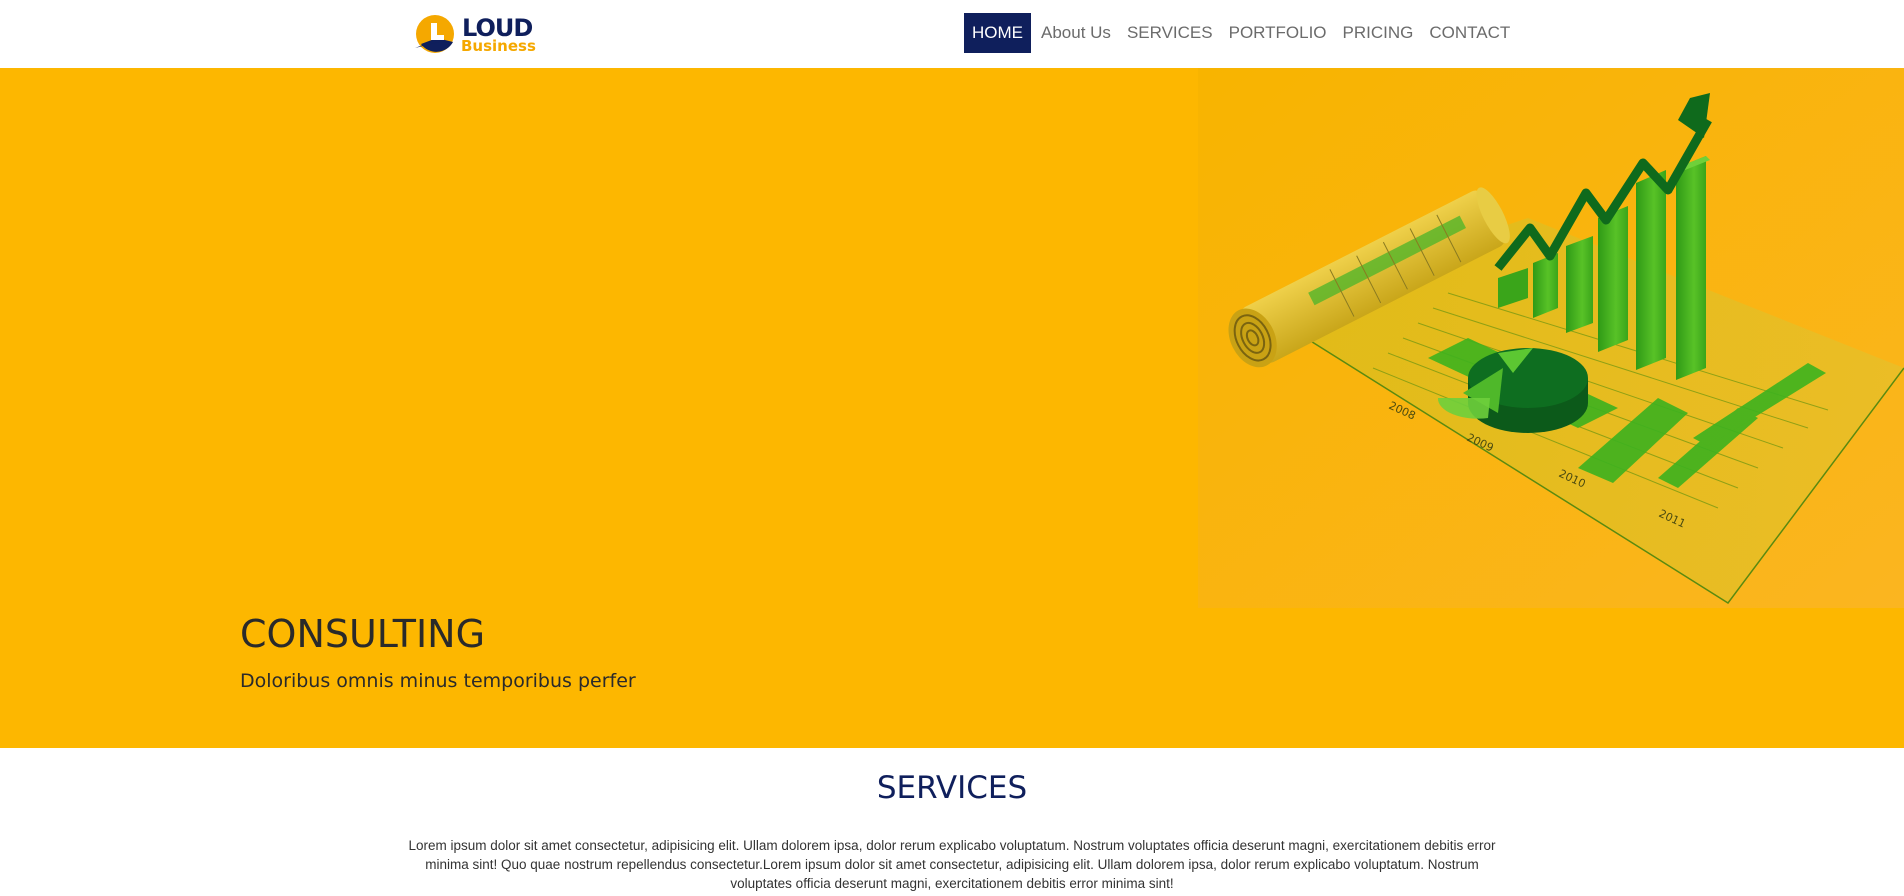 This screenshot has height=896, width=1904. What do you see at coordinates (1278, 33) in the screenshot?
I see `nav-portfolio: PORTFOLIO` at bounding box center [1278, 33].